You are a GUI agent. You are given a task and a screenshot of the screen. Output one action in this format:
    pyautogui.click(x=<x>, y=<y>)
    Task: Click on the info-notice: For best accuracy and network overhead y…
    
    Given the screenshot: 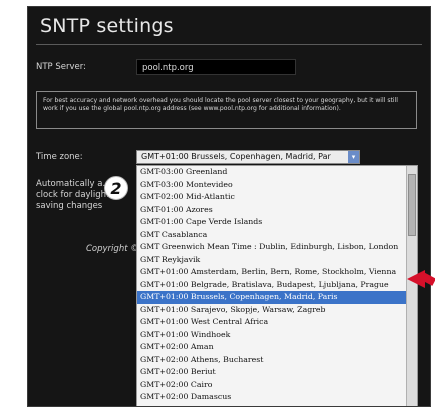 What is the action you would take?
    pyautogui.click(x=226, y=110)
    